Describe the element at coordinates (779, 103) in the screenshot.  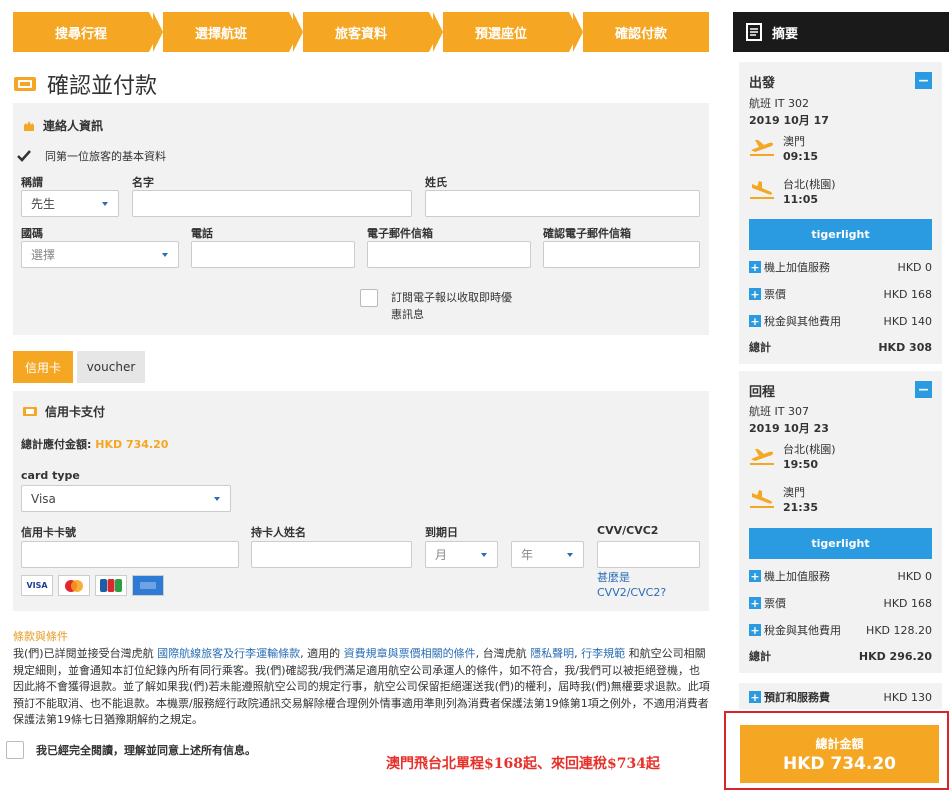
I see `outbound-flight-number: 航班 IT 302` at that location.